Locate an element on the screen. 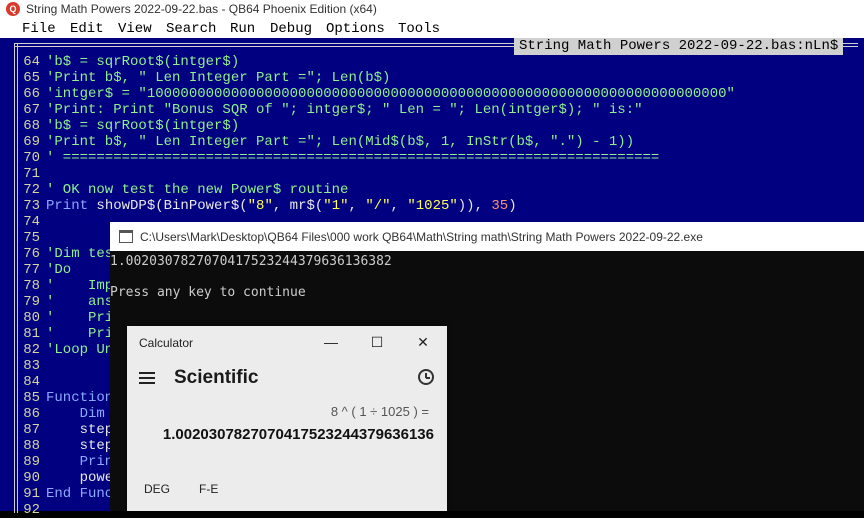 Image resolution: width=864 pixels, height=518 pixels. string-token: "8" is located at coordinates (260, 206).